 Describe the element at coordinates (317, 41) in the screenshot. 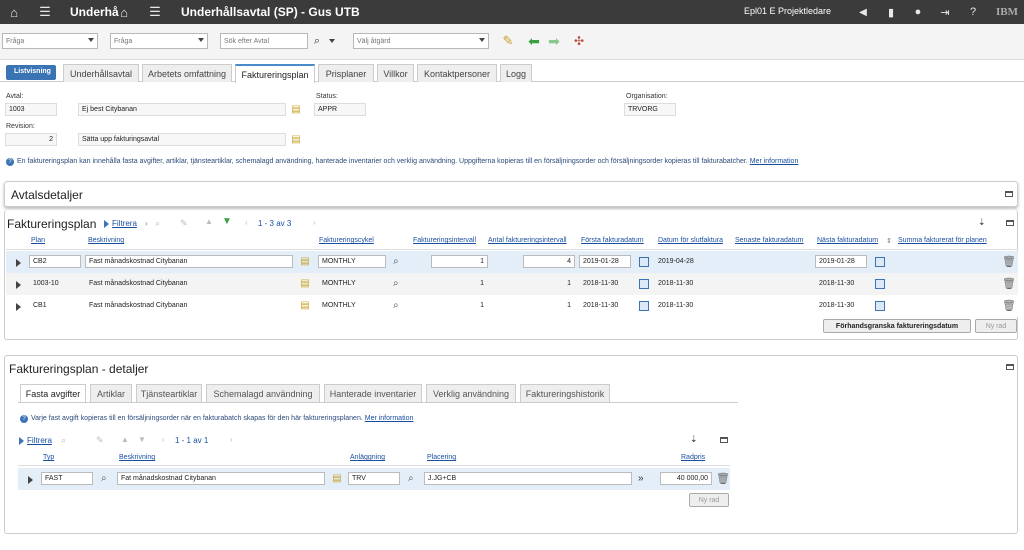

I see `search-icon: ⌕` at that location.